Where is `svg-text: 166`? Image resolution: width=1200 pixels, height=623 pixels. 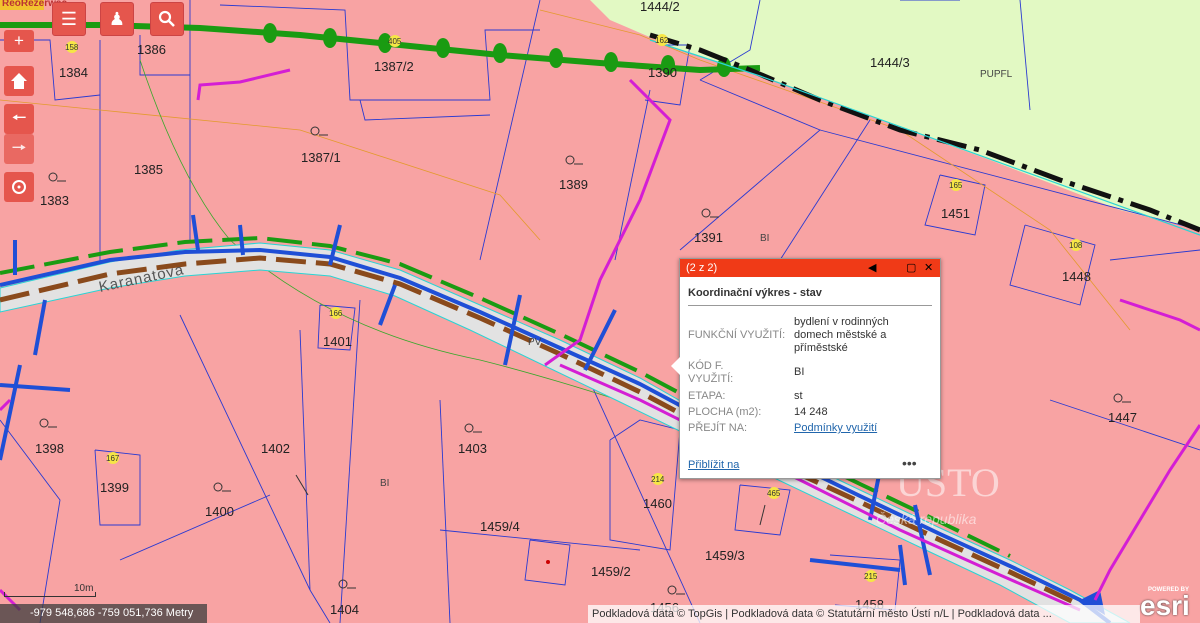 svg-text: 166 is located at coordinates (336, 313).